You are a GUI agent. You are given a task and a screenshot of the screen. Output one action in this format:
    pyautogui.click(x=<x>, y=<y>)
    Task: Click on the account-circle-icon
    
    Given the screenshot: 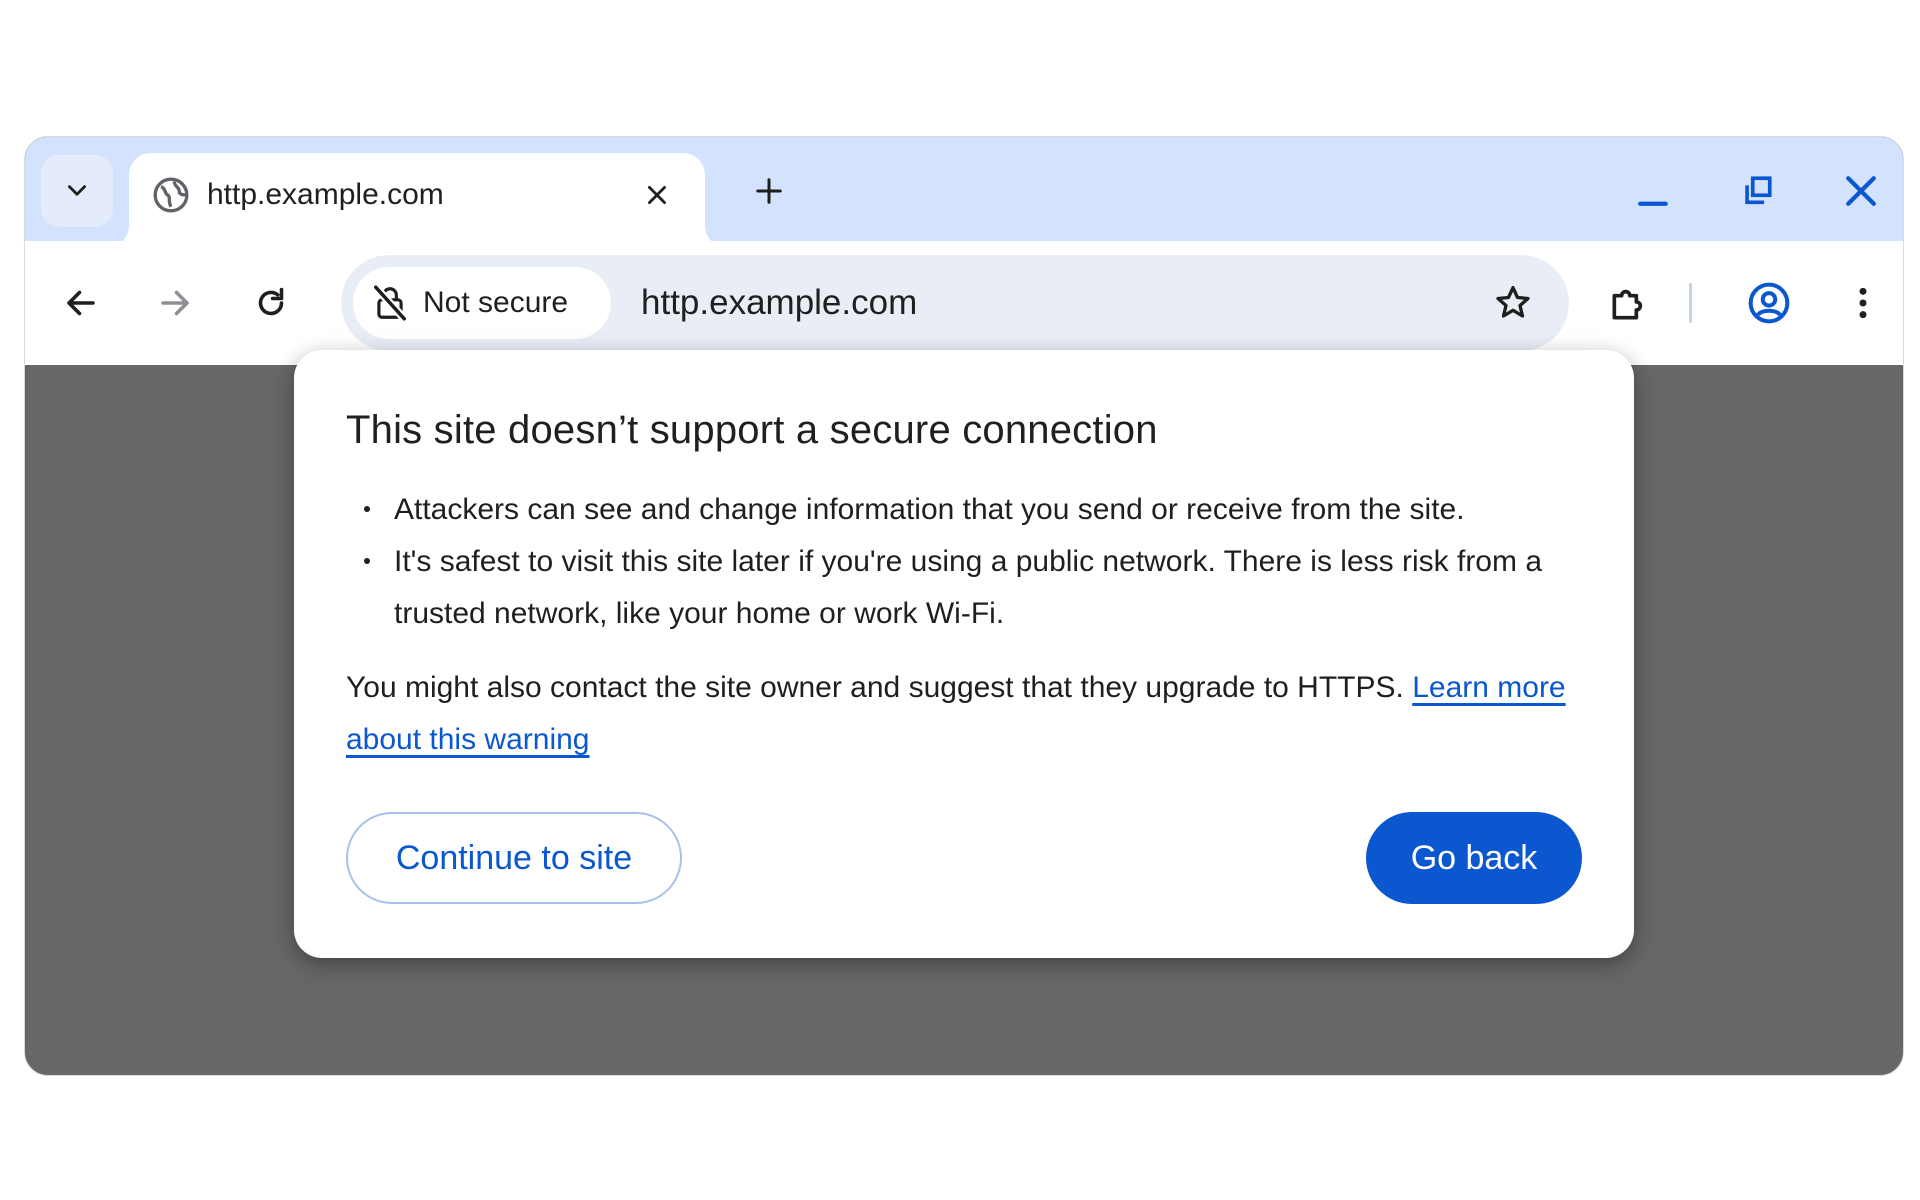 What is the action you would take?
    pyautogui.click(x=1769, y=303)
    